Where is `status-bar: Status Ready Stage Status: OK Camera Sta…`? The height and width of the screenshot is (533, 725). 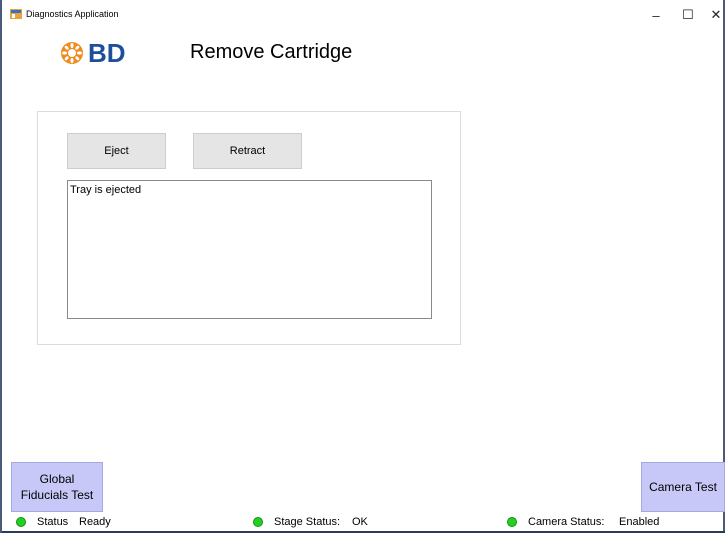
status-bar: Status Ready Stage Status: OK Camera Sta… is located at coordinates (362, 522).